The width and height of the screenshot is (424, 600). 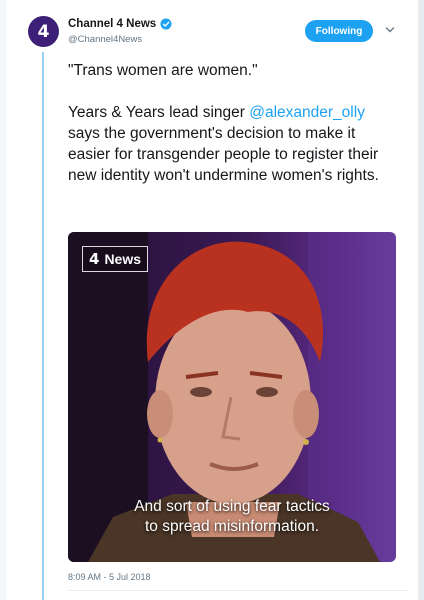 What do you see at coordinates (390, 30) in the screenshot?
I see `chevron-down-icon` at bounding box center [390, 30].